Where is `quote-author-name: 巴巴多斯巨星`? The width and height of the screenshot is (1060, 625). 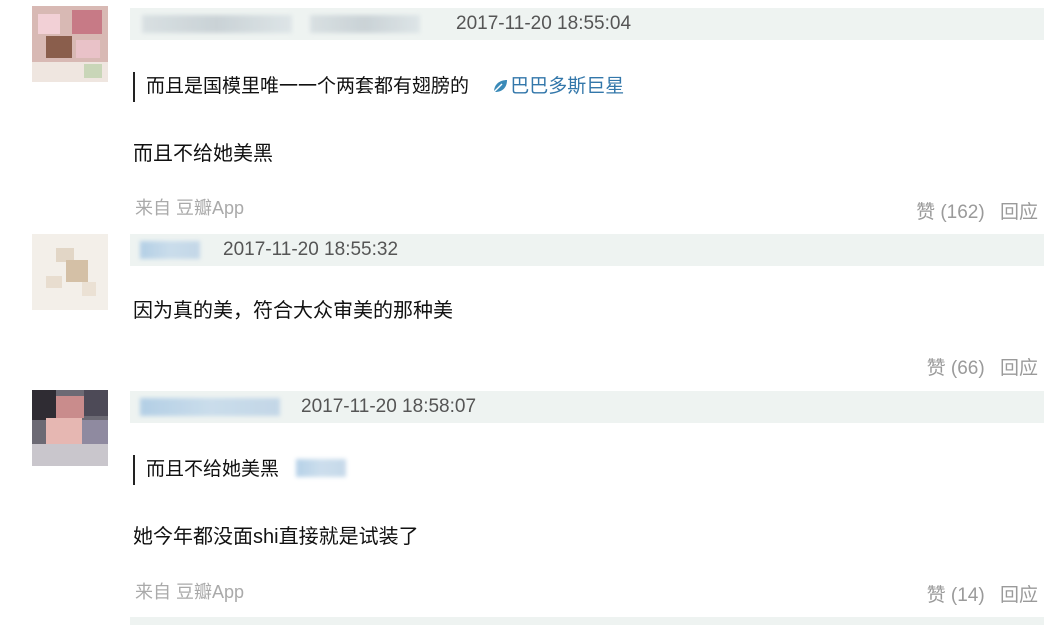 quote-author-name: 巴巴多斯巨星 is located at coordinates (567, 86).